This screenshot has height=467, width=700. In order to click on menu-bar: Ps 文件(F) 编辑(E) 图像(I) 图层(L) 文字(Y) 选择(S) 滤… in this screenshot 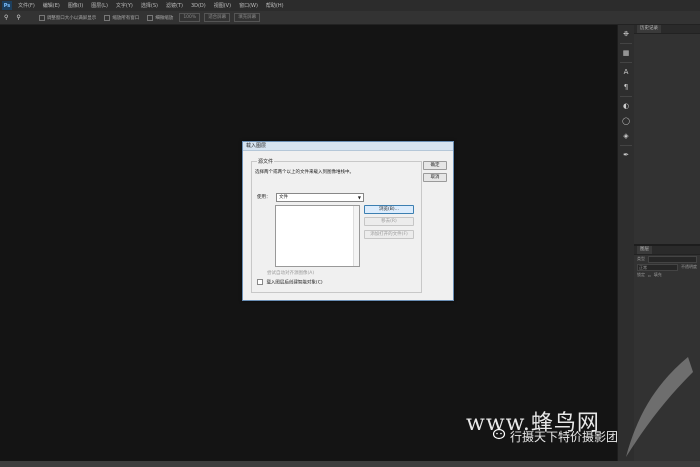, I will do `click(350, 5)`.